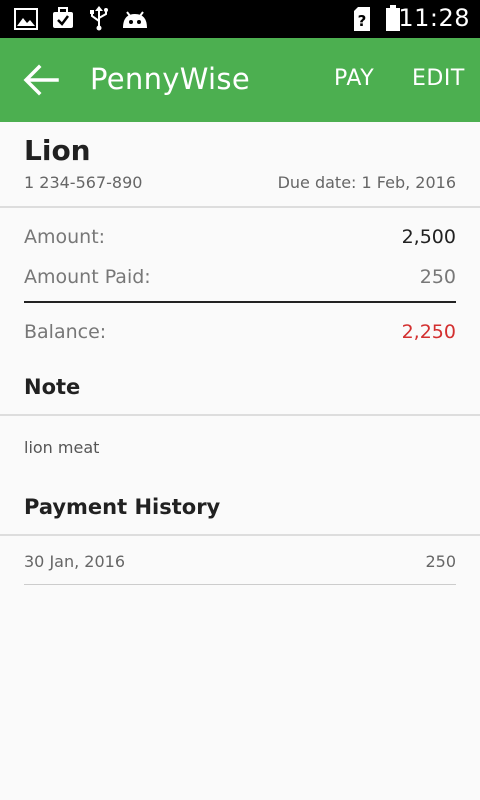 The width and height of the screenshot is (480, 800). Describe the element at coordinates (52, 387) in the screenshot. I see `note-title: Note` at that location.